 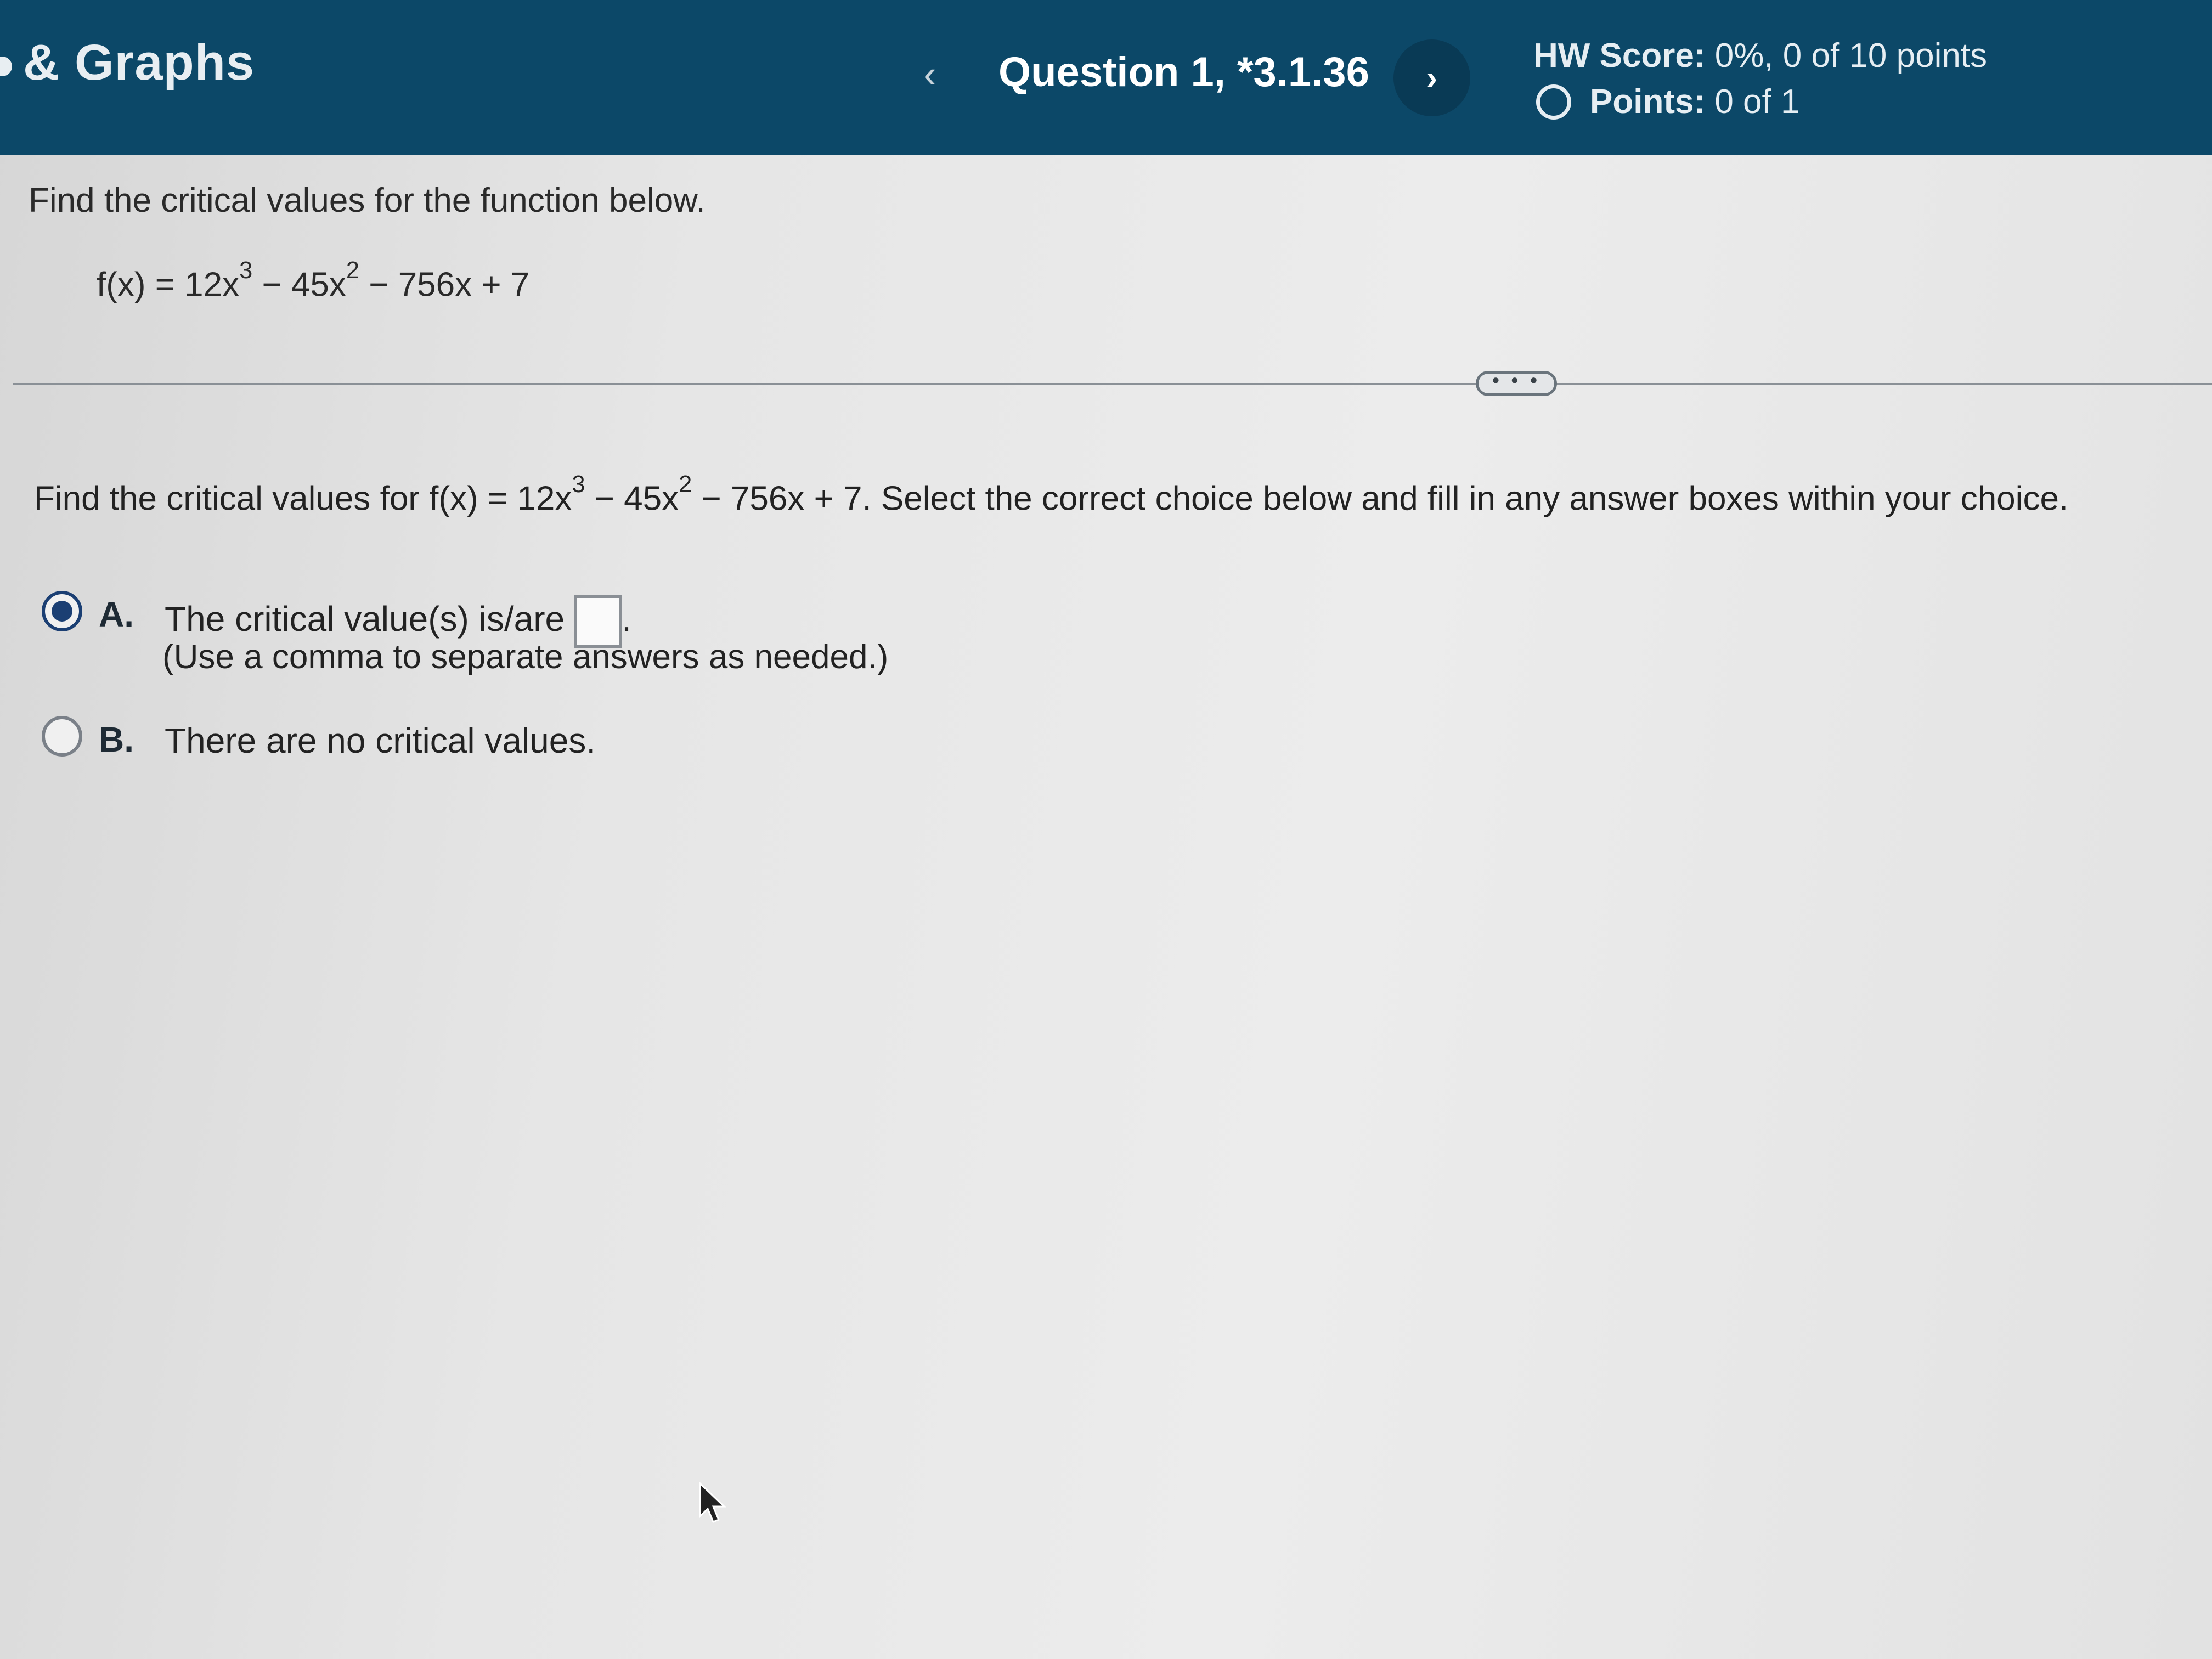 What do you see at coordinates (1431, 78) in the screenshot?
I see `next-question-button: ›` at bounding box center [1431, 78].